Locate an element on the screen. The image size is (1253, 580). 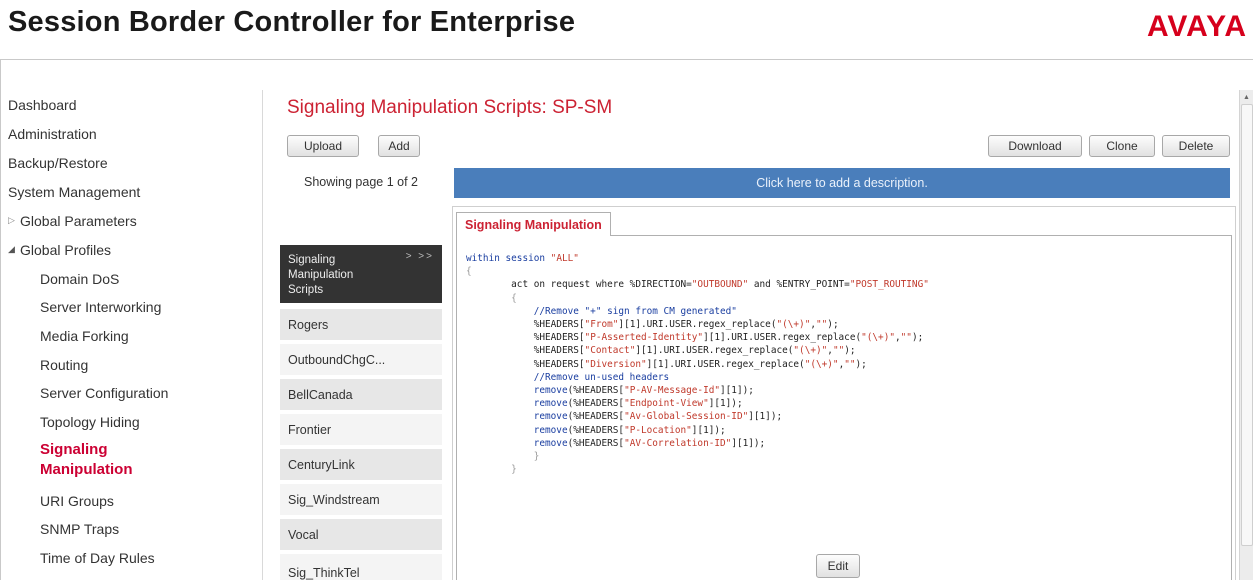
scrollbar-thumb is located at coordinates (1247, 325).